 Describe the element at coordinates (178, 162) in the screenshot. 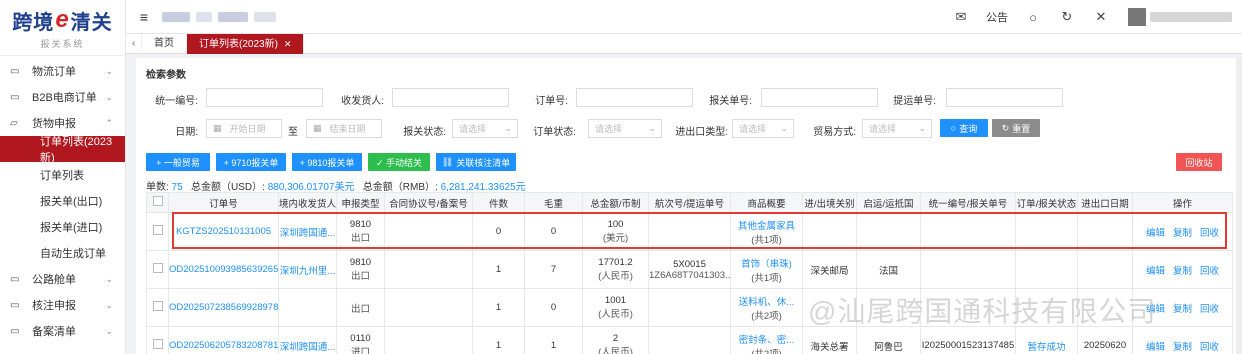

I see `general-trade-button: + 一般贸易` at that location.